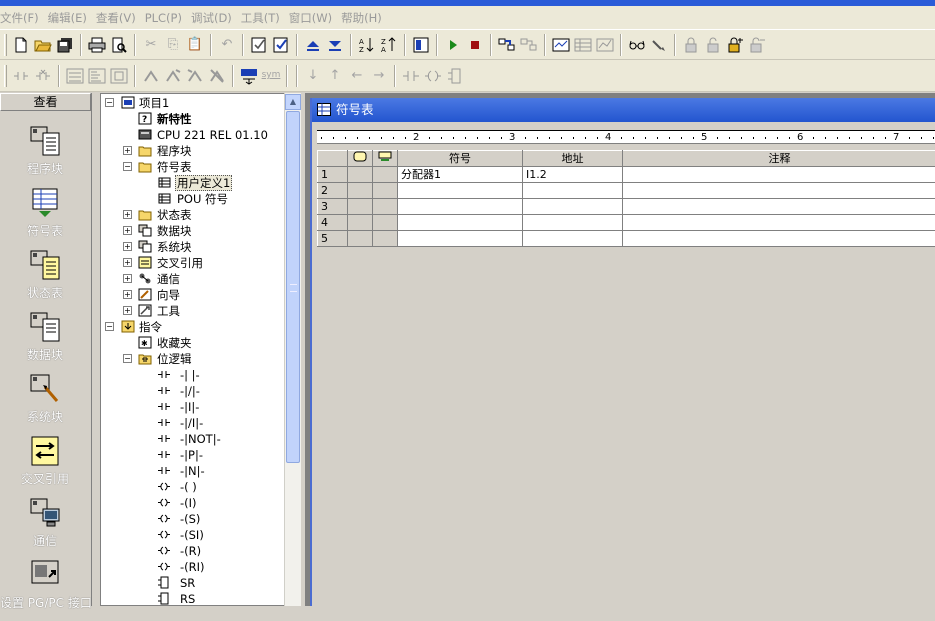  What do you see at coordinates (227, 45) in the screenshot?
I see `undo-icon: ↶` at bounding box center [227, 45].